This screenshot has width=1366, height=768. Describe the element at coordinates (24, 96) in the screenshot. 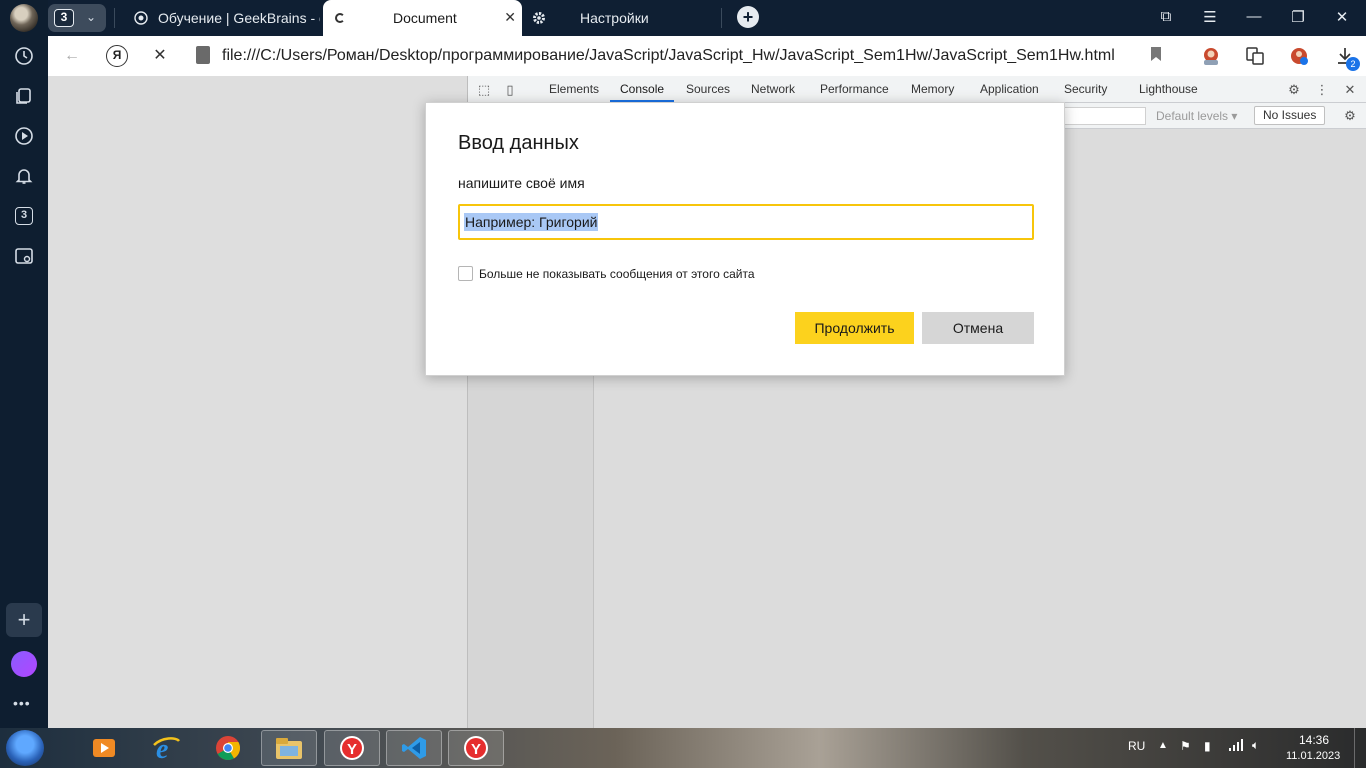

I see `collections-icon` at that location.